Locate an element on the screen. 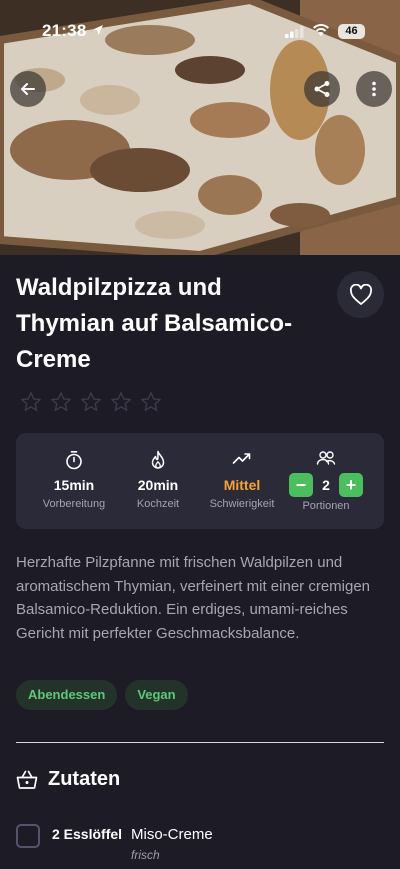 This screenshot has height=869, width=400. share-button is located at coordinates (322, 89).